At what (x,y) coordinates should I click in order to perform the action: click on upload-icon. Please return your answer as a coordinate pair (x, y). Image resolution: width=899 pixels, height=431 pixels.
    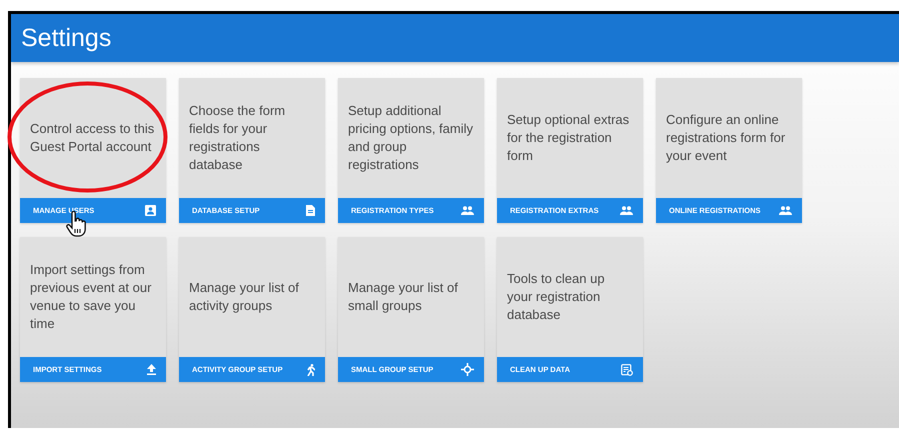
    Looking at the image, I should click on (151, 369).